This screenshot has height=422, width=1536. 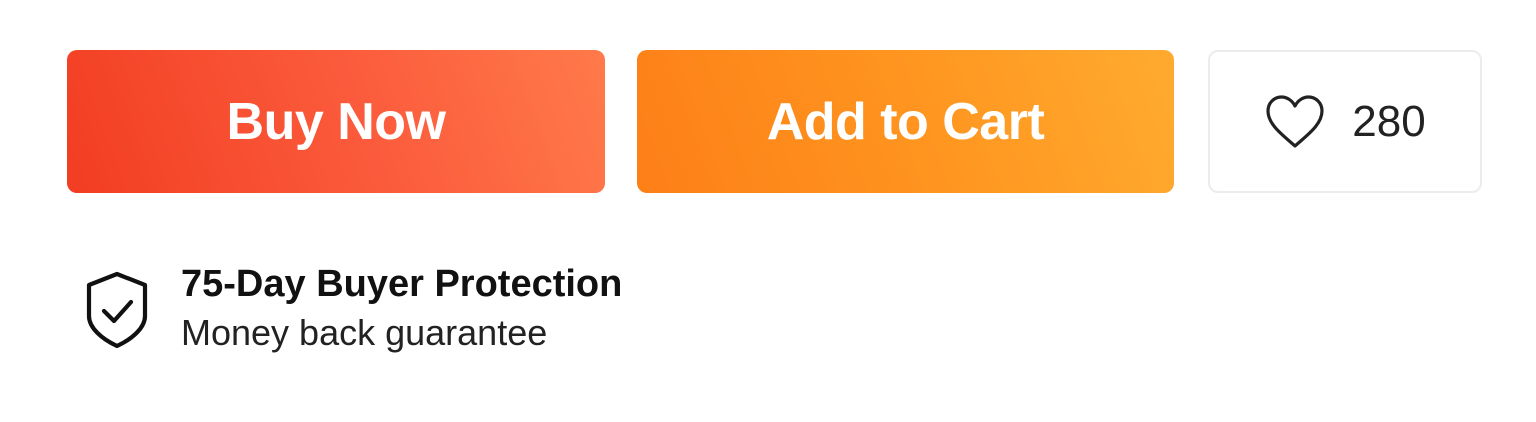 I want to click on add-to-cart-button: Add to Cart, so click(x=905, y=121).